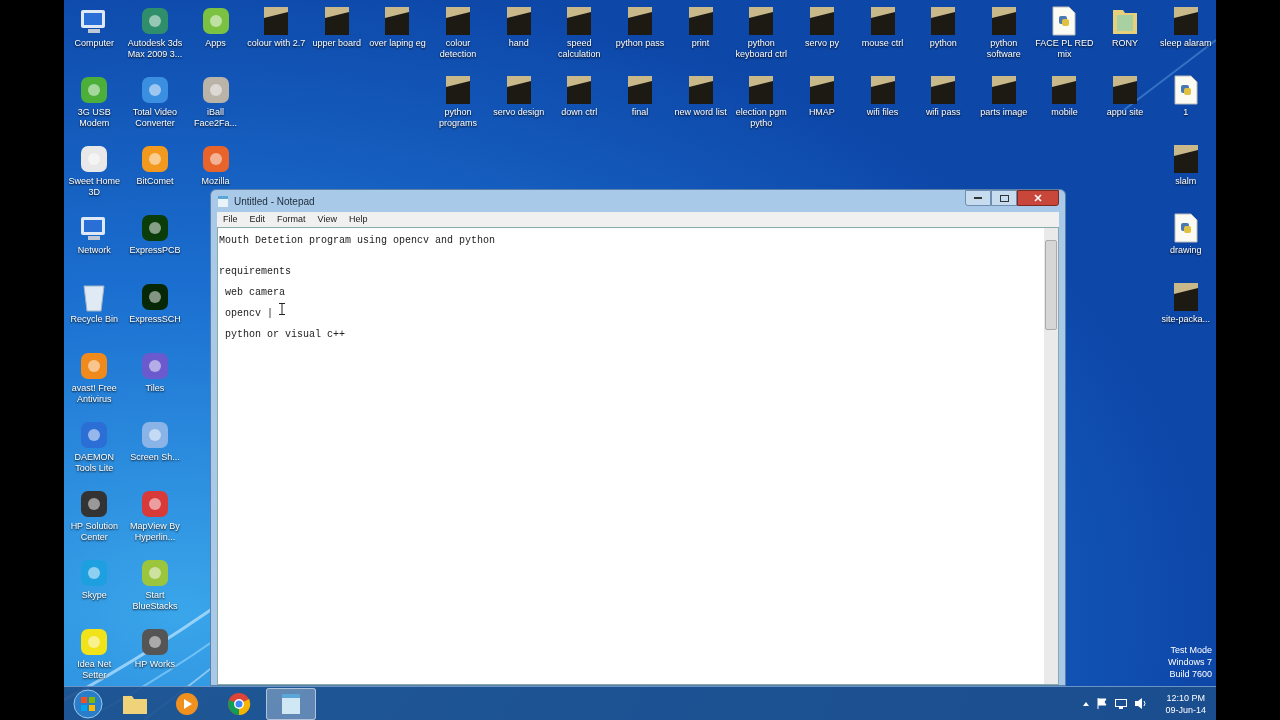  I want to click on taskbar-app-button, so click(291, 703).